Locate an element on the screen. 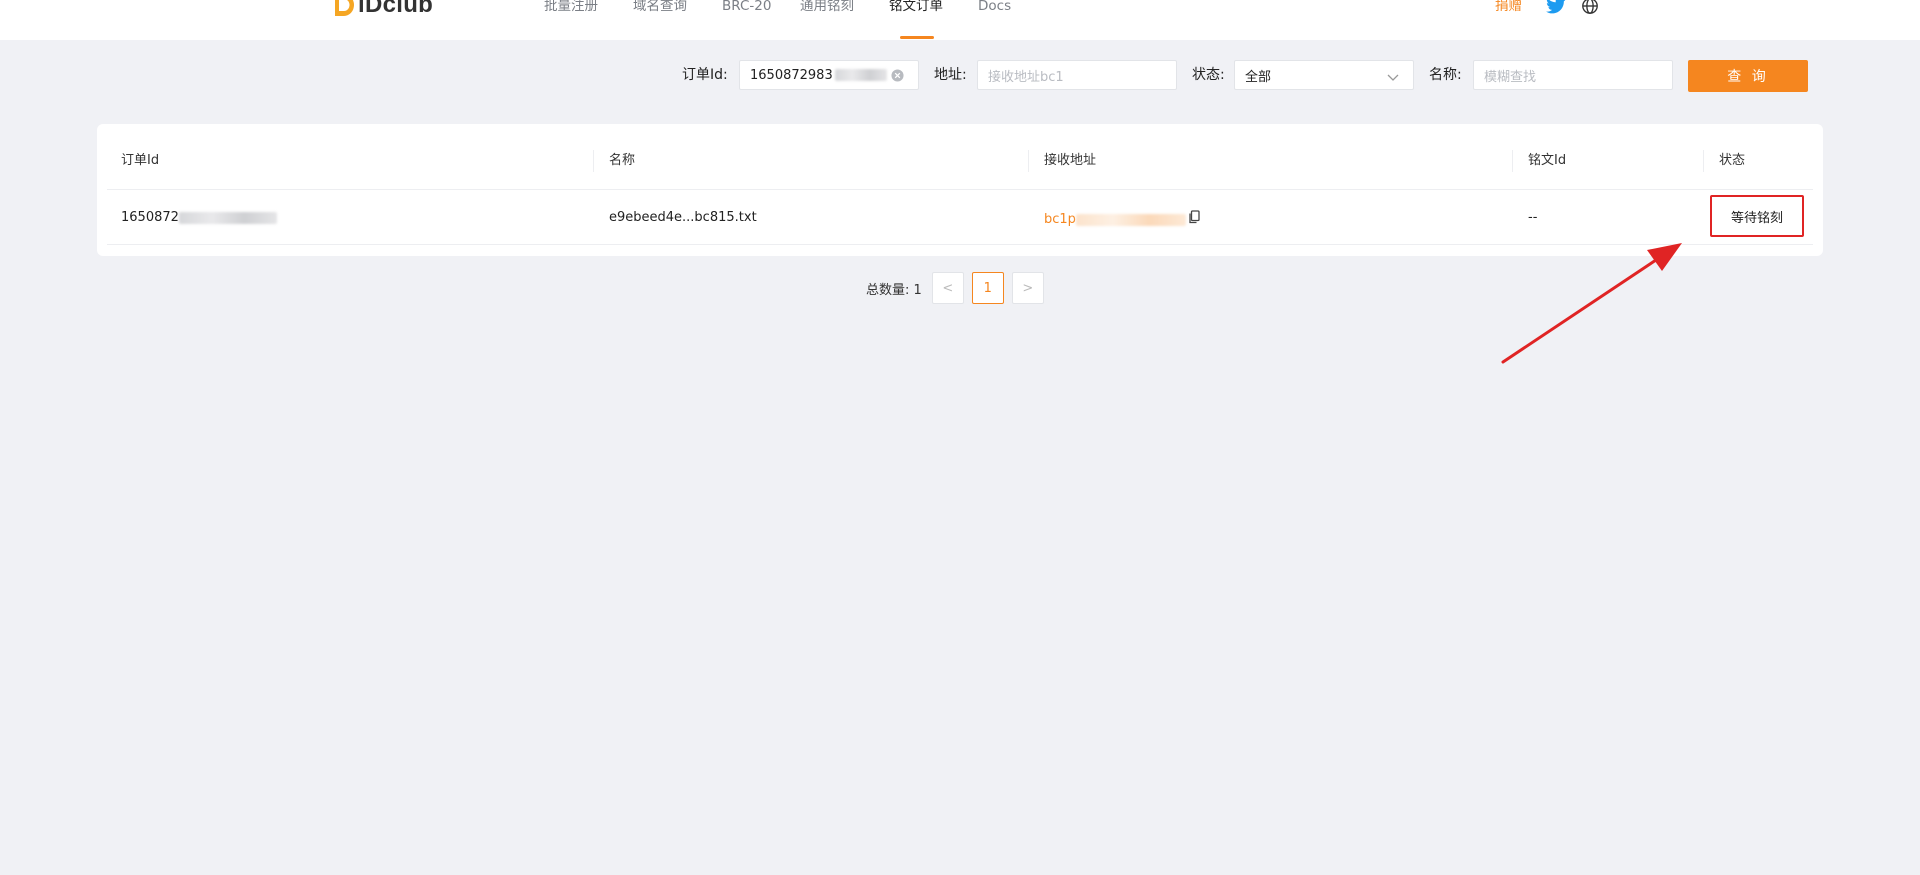  cell-name: e9ebeed4e...bc815.txt is located at coordinates (683, 217).